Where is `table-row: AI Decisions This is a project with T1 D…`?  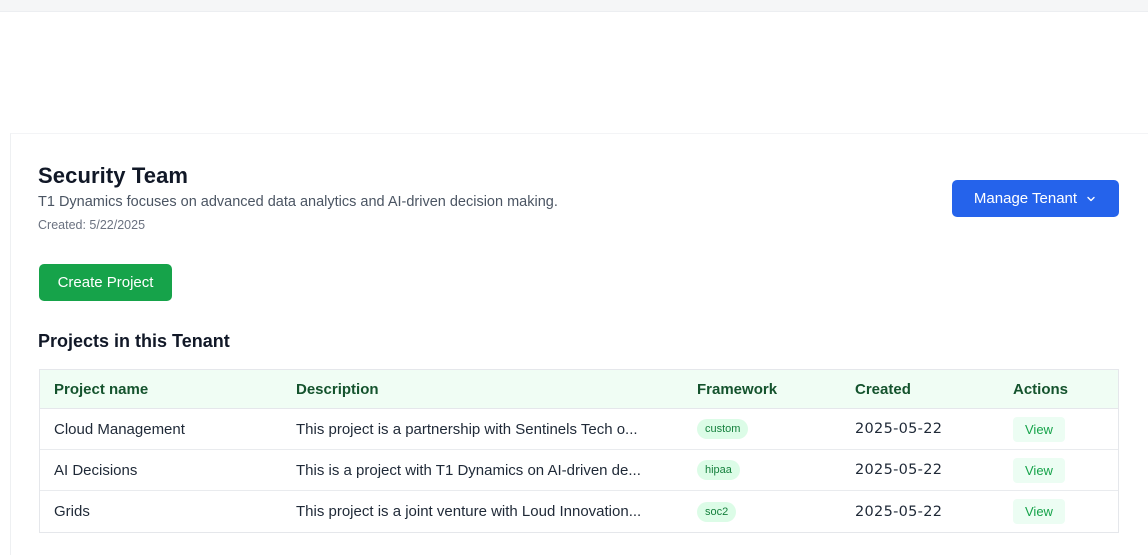
table-row: AI Decisions This is a project with T1 D… is located at coordinates (579, 470).